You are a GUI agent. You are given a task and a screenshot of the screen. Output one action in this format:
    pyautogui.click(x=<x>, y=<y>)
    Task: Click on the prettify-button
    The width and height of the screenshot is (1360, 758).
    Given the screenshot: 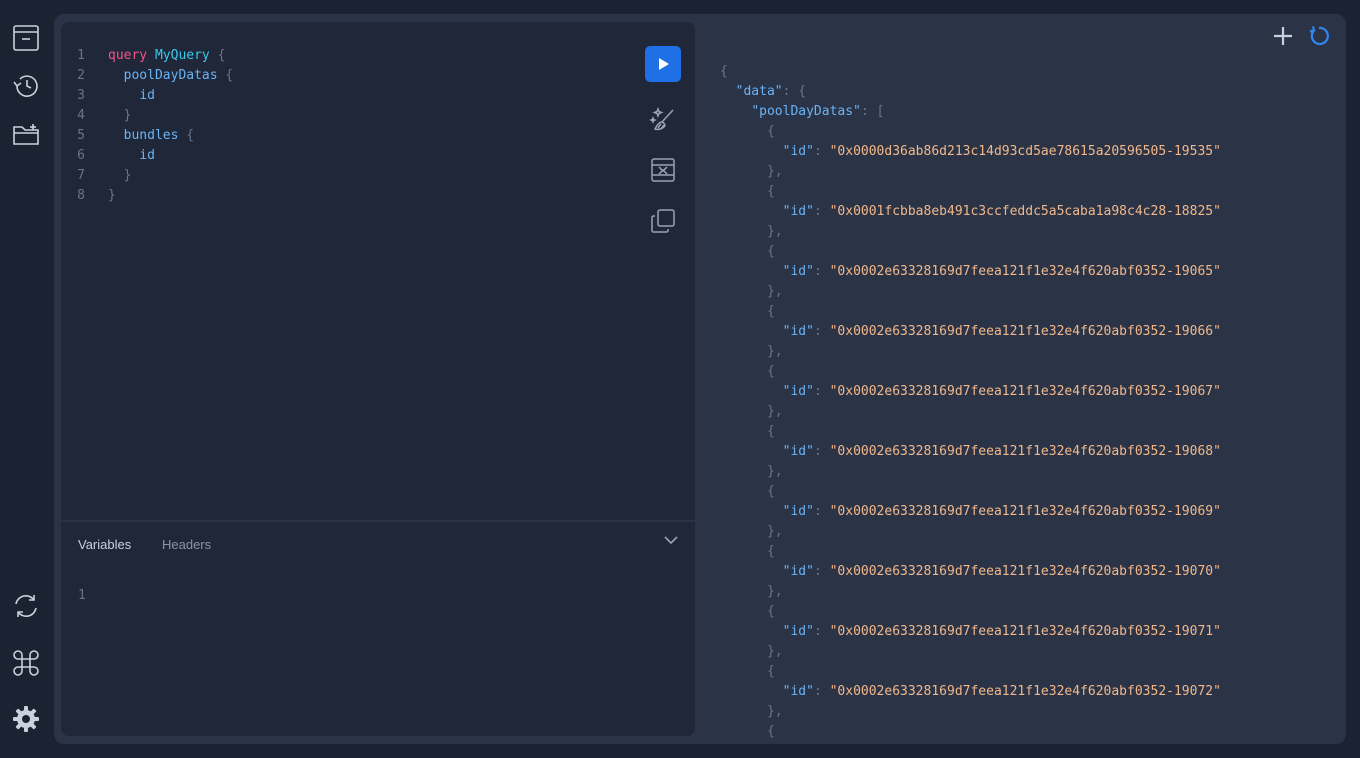 What is the action you would take?
    pyautogui.click(x=663, y=119)
    